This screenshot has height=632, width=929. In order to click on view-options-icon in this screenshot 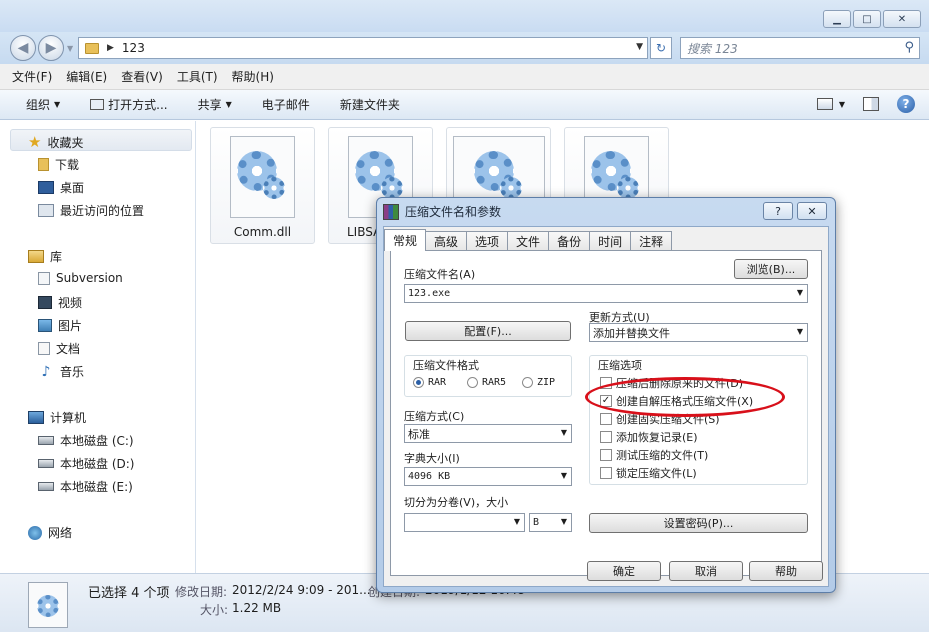, I will do `click(824, 104)`.